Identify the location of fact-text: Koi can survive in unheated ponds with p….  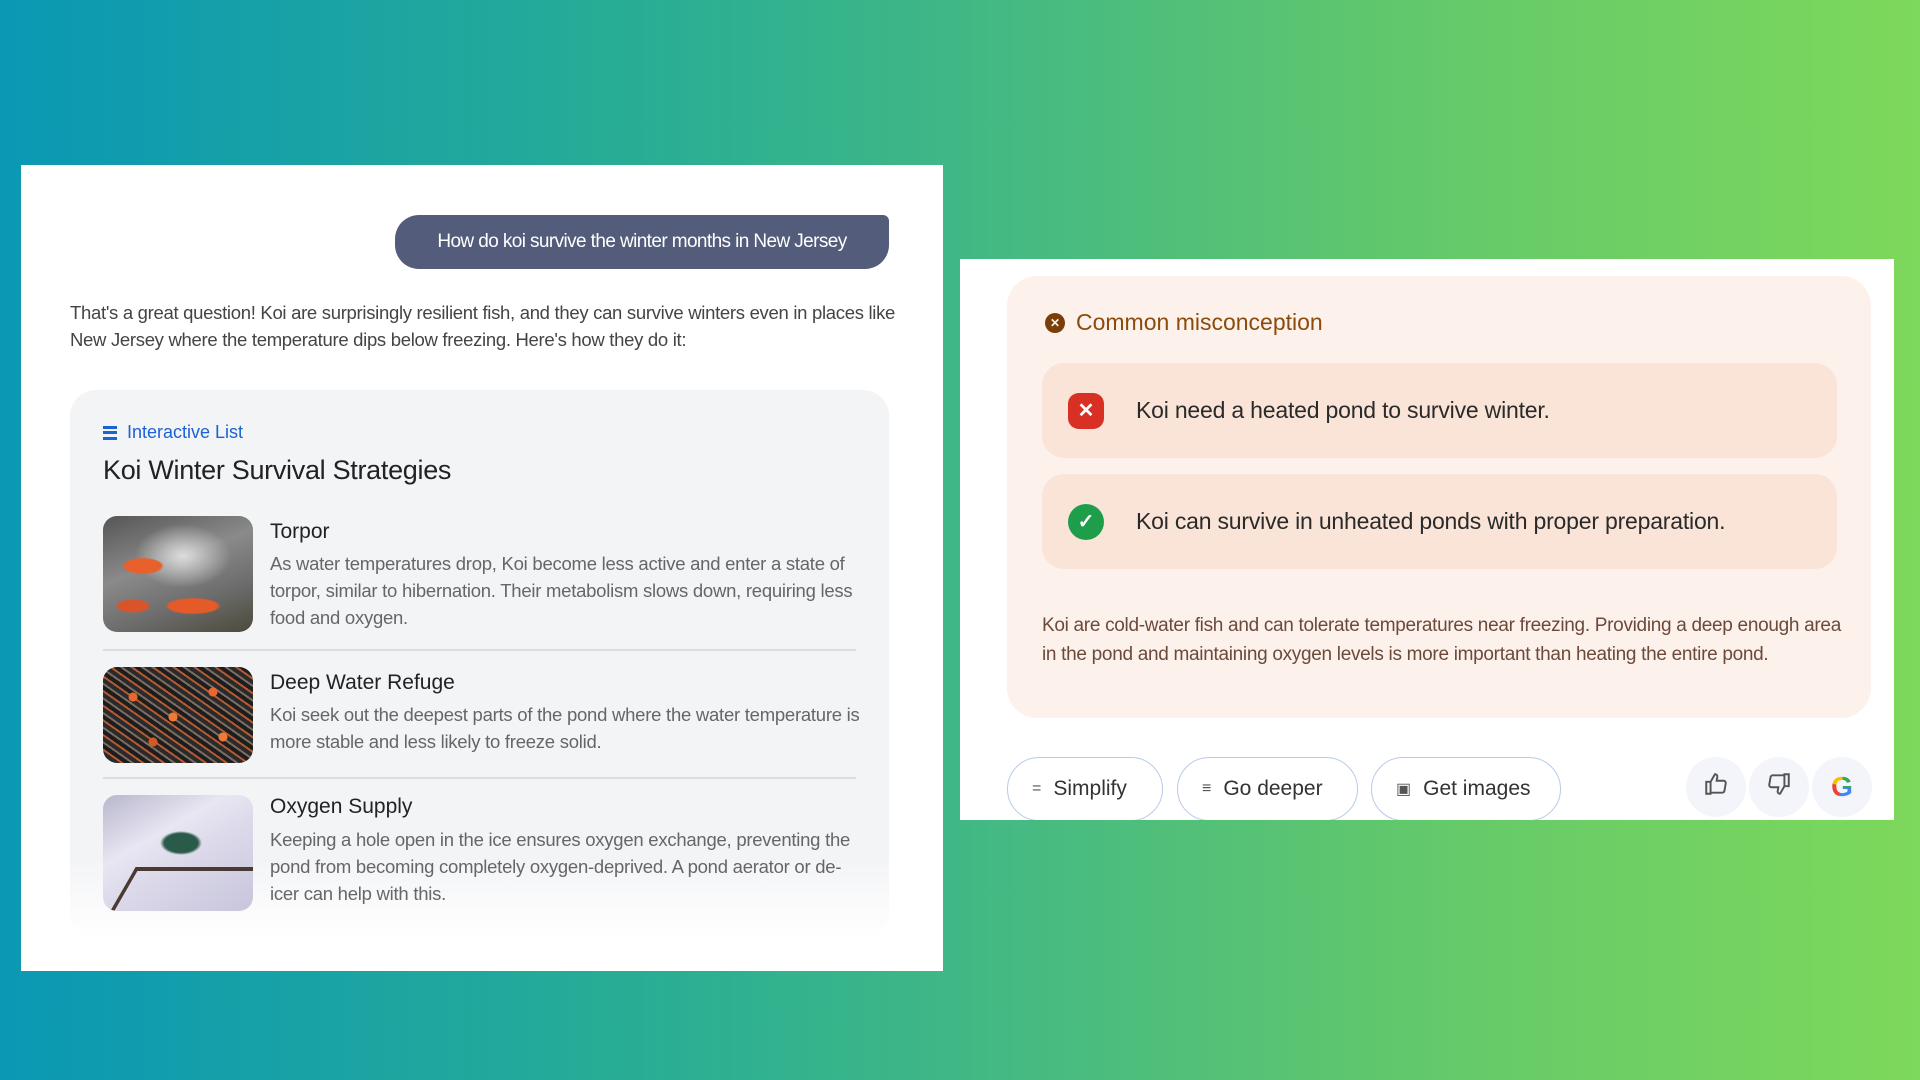
(1431, 521).